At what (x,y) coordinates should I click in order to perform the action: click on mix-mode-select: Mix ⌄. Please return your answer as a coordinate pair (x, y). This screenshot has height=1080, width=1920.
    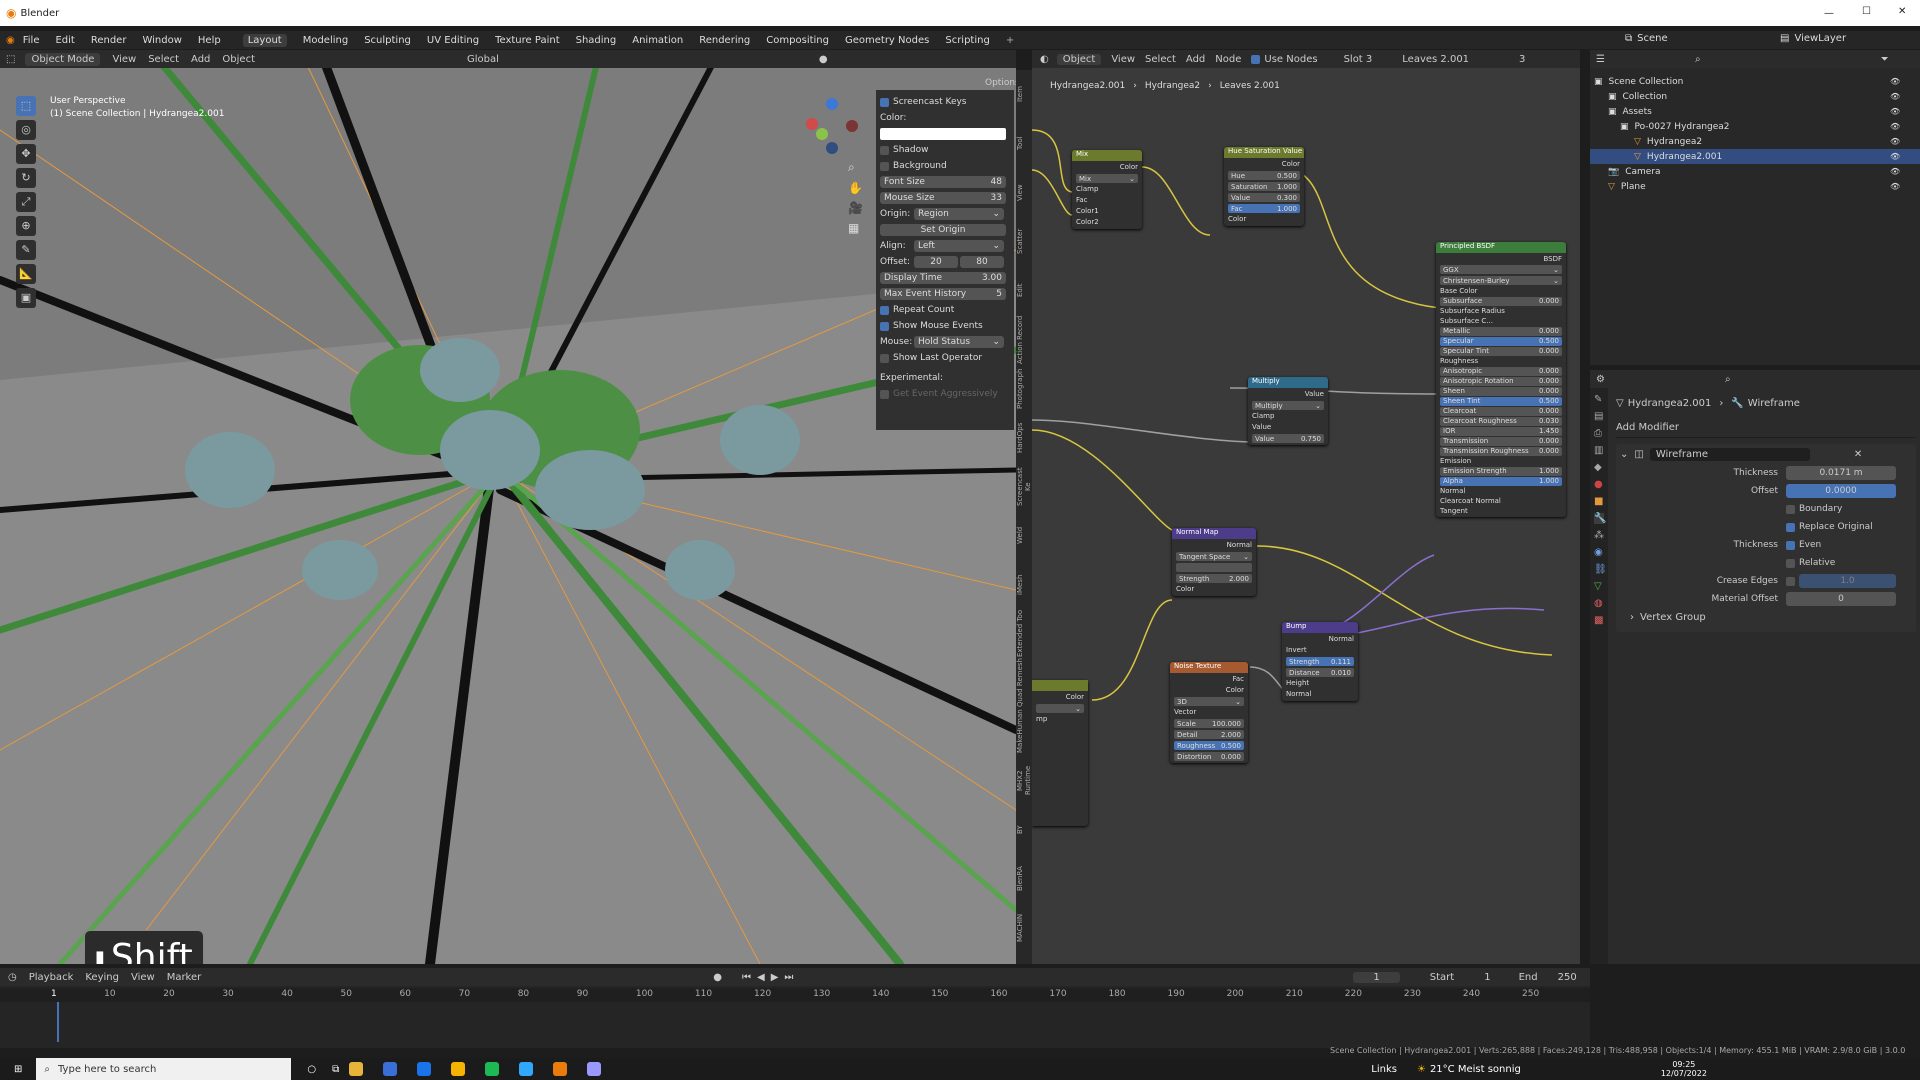
    Looking at the image, I should click on (1107, 178).